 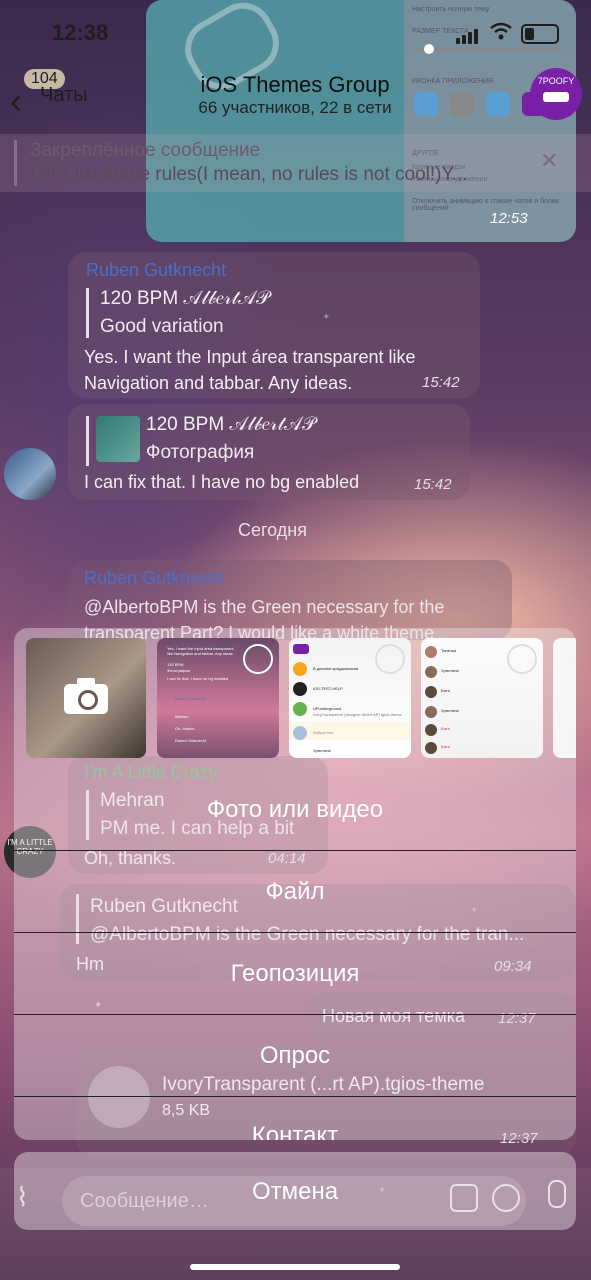 What do you see at coordinates (549, 161) in the screenshot?
I see `close-pinned-icon: ✕` at bounding box center [549, 161].